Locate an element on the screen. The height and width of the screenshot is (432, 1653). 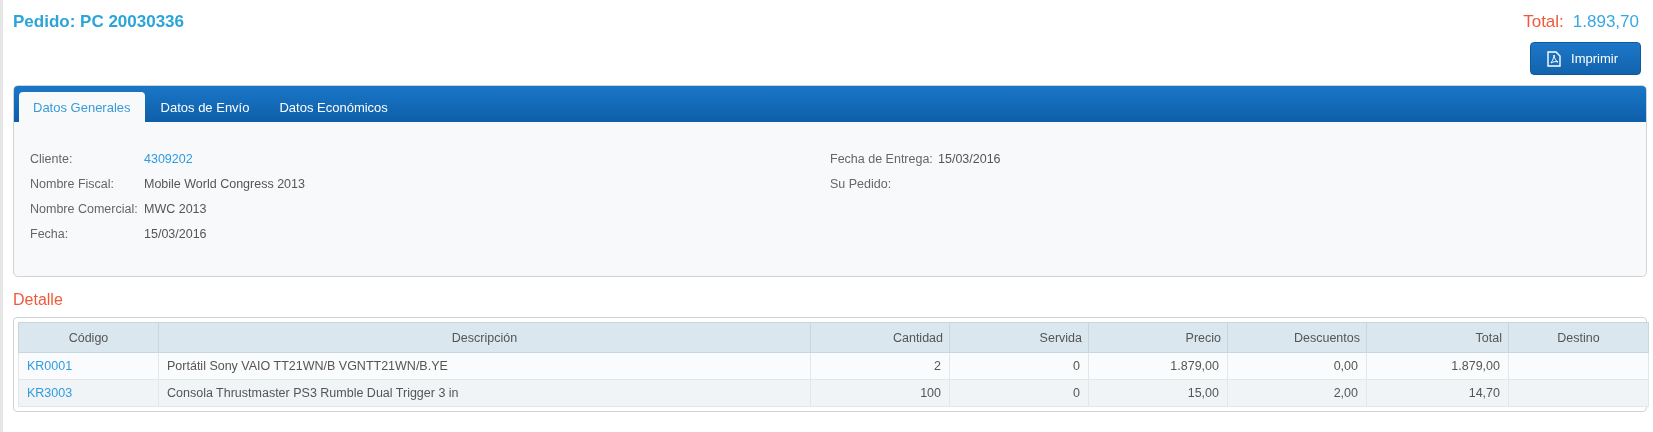
tab: Datos Económicos is located at coordinates (333, 107).